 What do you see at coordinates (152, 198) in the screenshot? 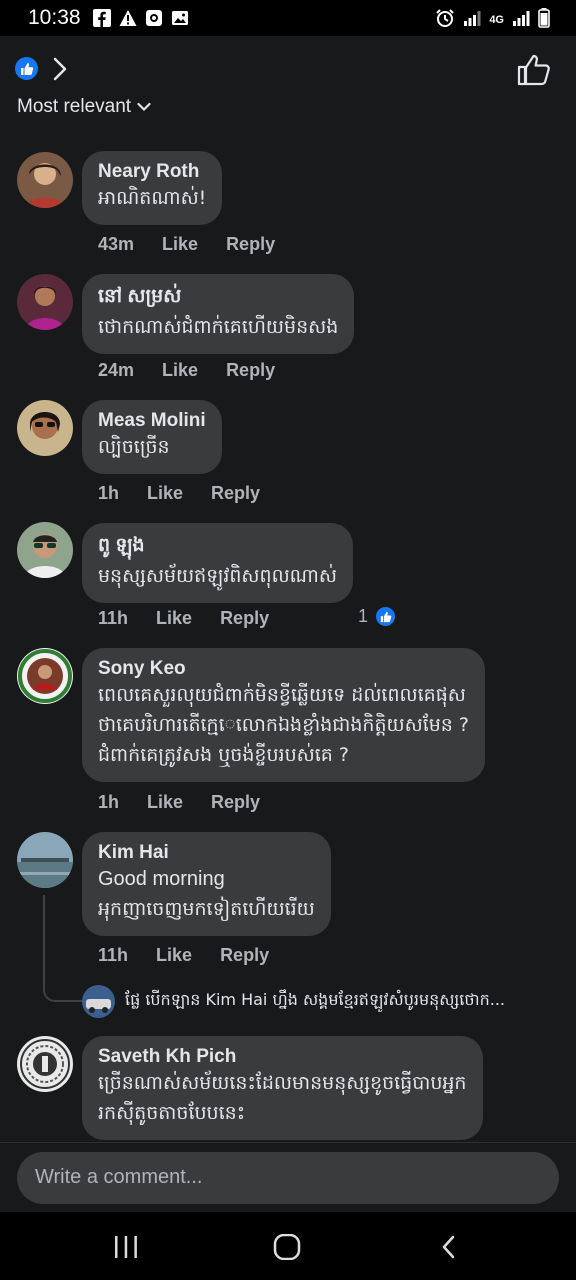
I see `comment-text: អាណិតណាស់!` at bounding box center [152, 198].